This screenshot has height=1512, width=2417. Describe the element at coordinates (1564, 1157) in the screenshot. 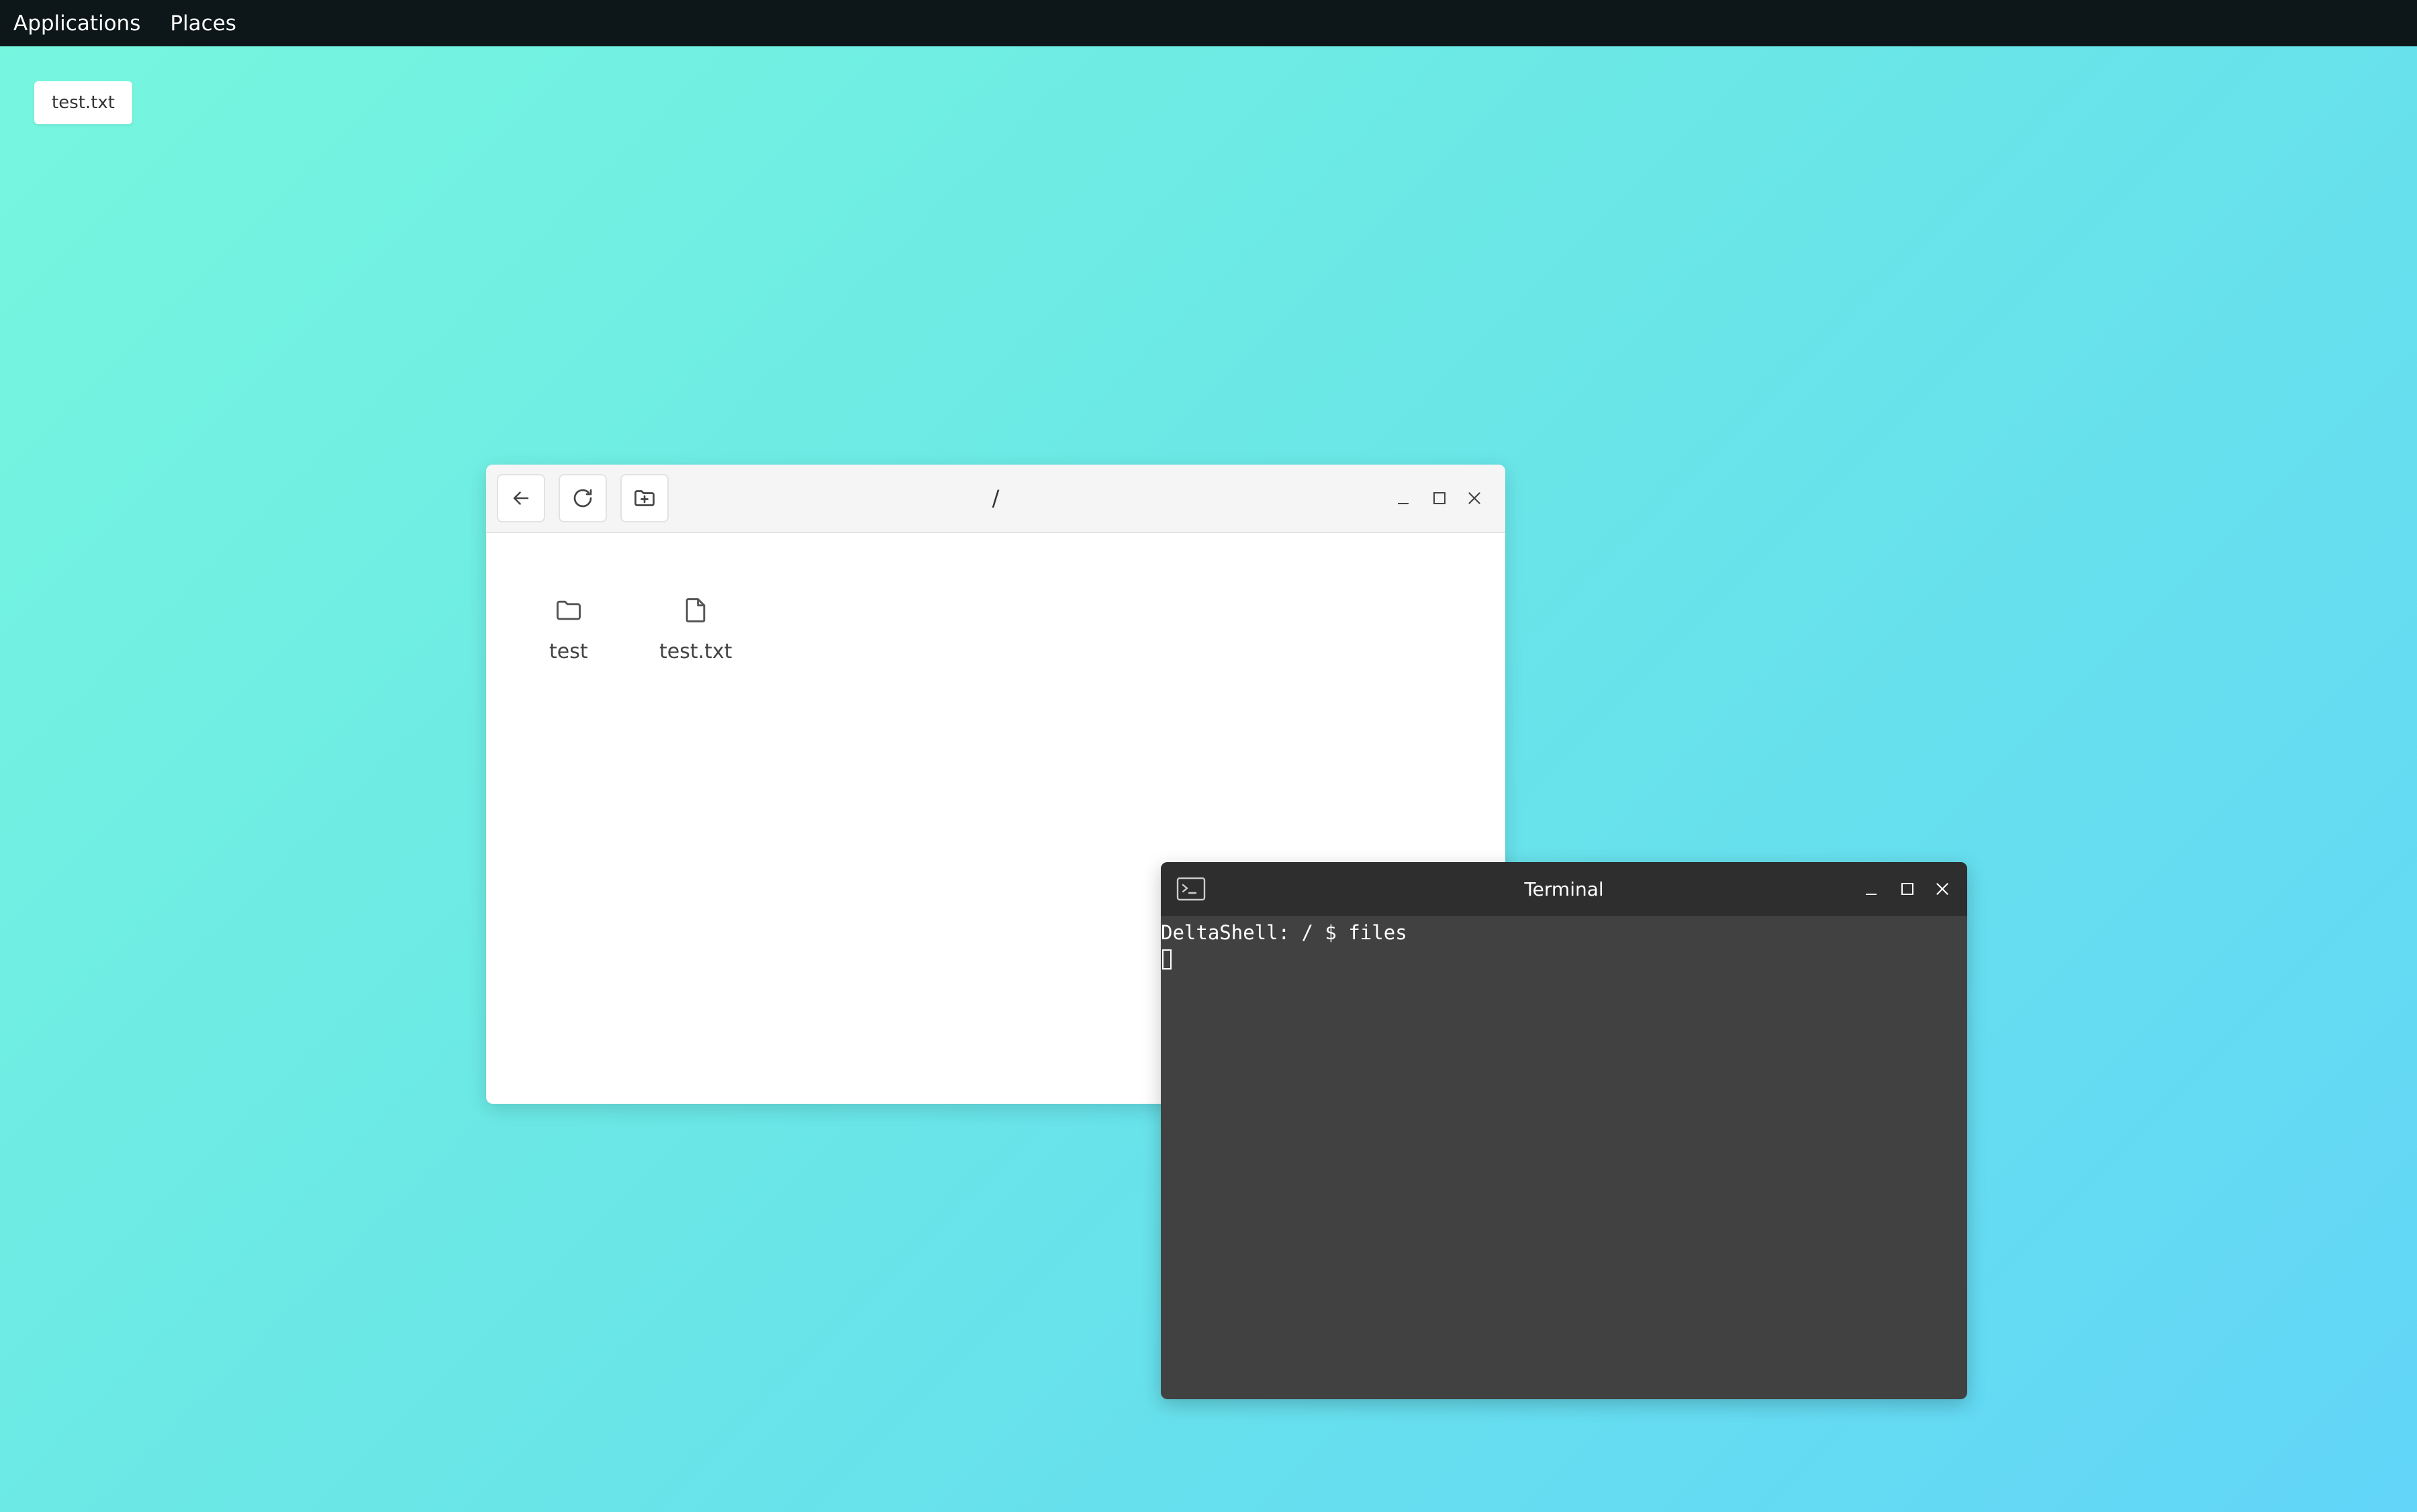

I see `terminal-output: DeltaShell: / $ files` at that location.